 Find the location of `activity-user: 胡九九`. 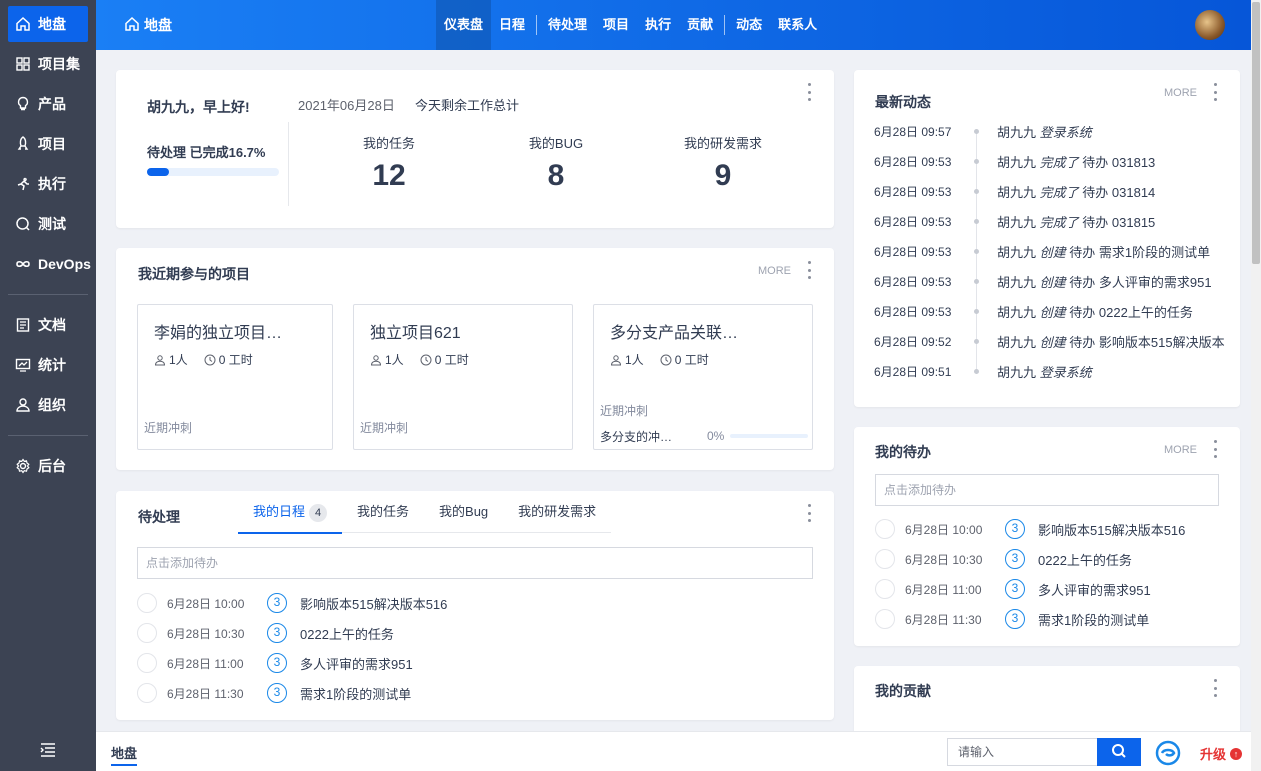

activity-user: 胡九九 is located at coordinates (1017, 132).